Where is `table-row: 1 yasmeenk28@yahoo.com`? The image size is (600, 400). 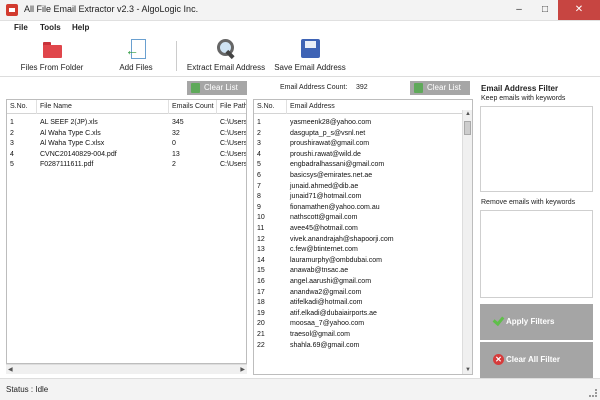
table-row: 1 yasmeenk28@yahoo.com is located at coordinates (363, 123).